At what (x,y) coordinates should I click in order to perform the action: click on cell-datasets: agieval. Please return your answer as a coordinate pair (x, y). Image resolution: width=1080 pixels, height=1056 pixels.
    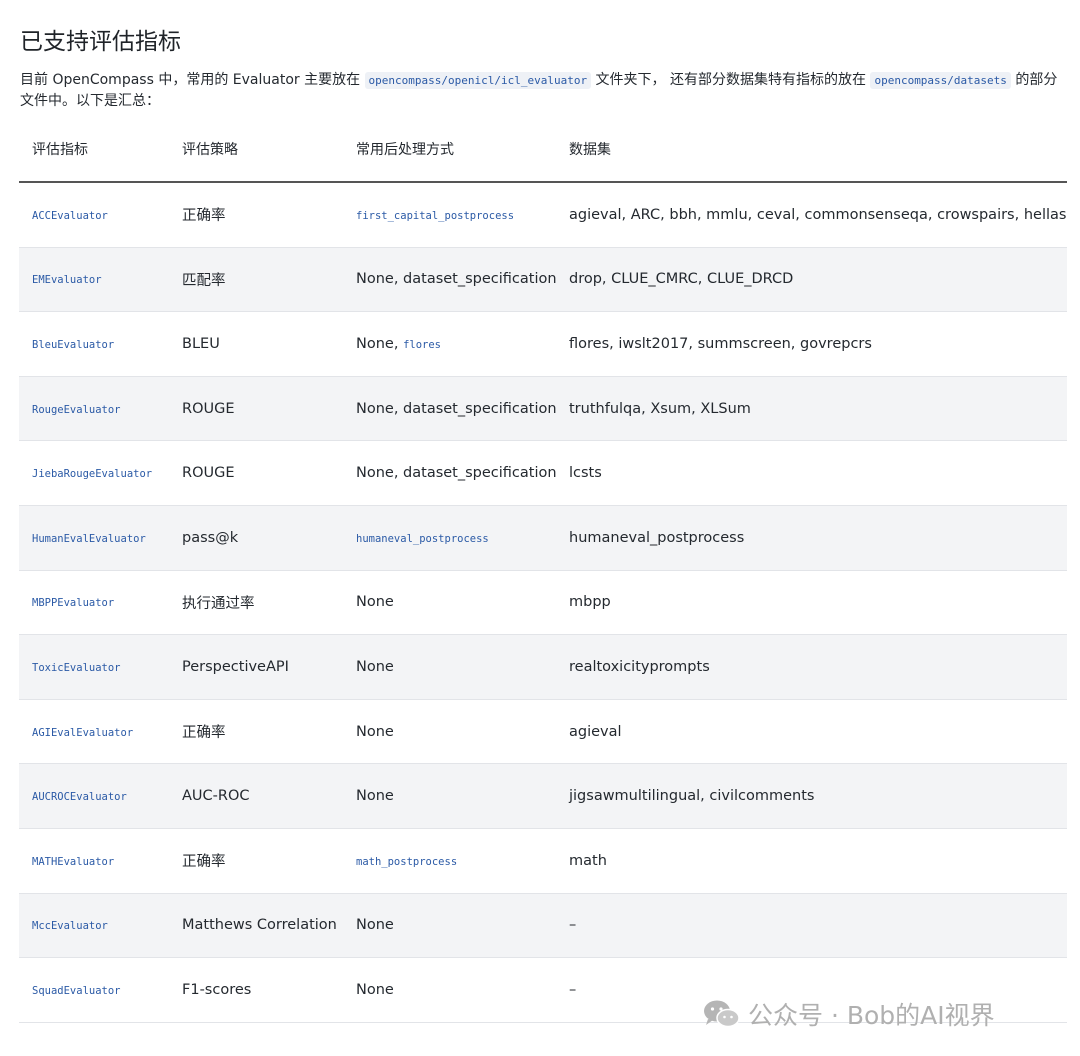
    Looking at the image, I should click on (811, 732).